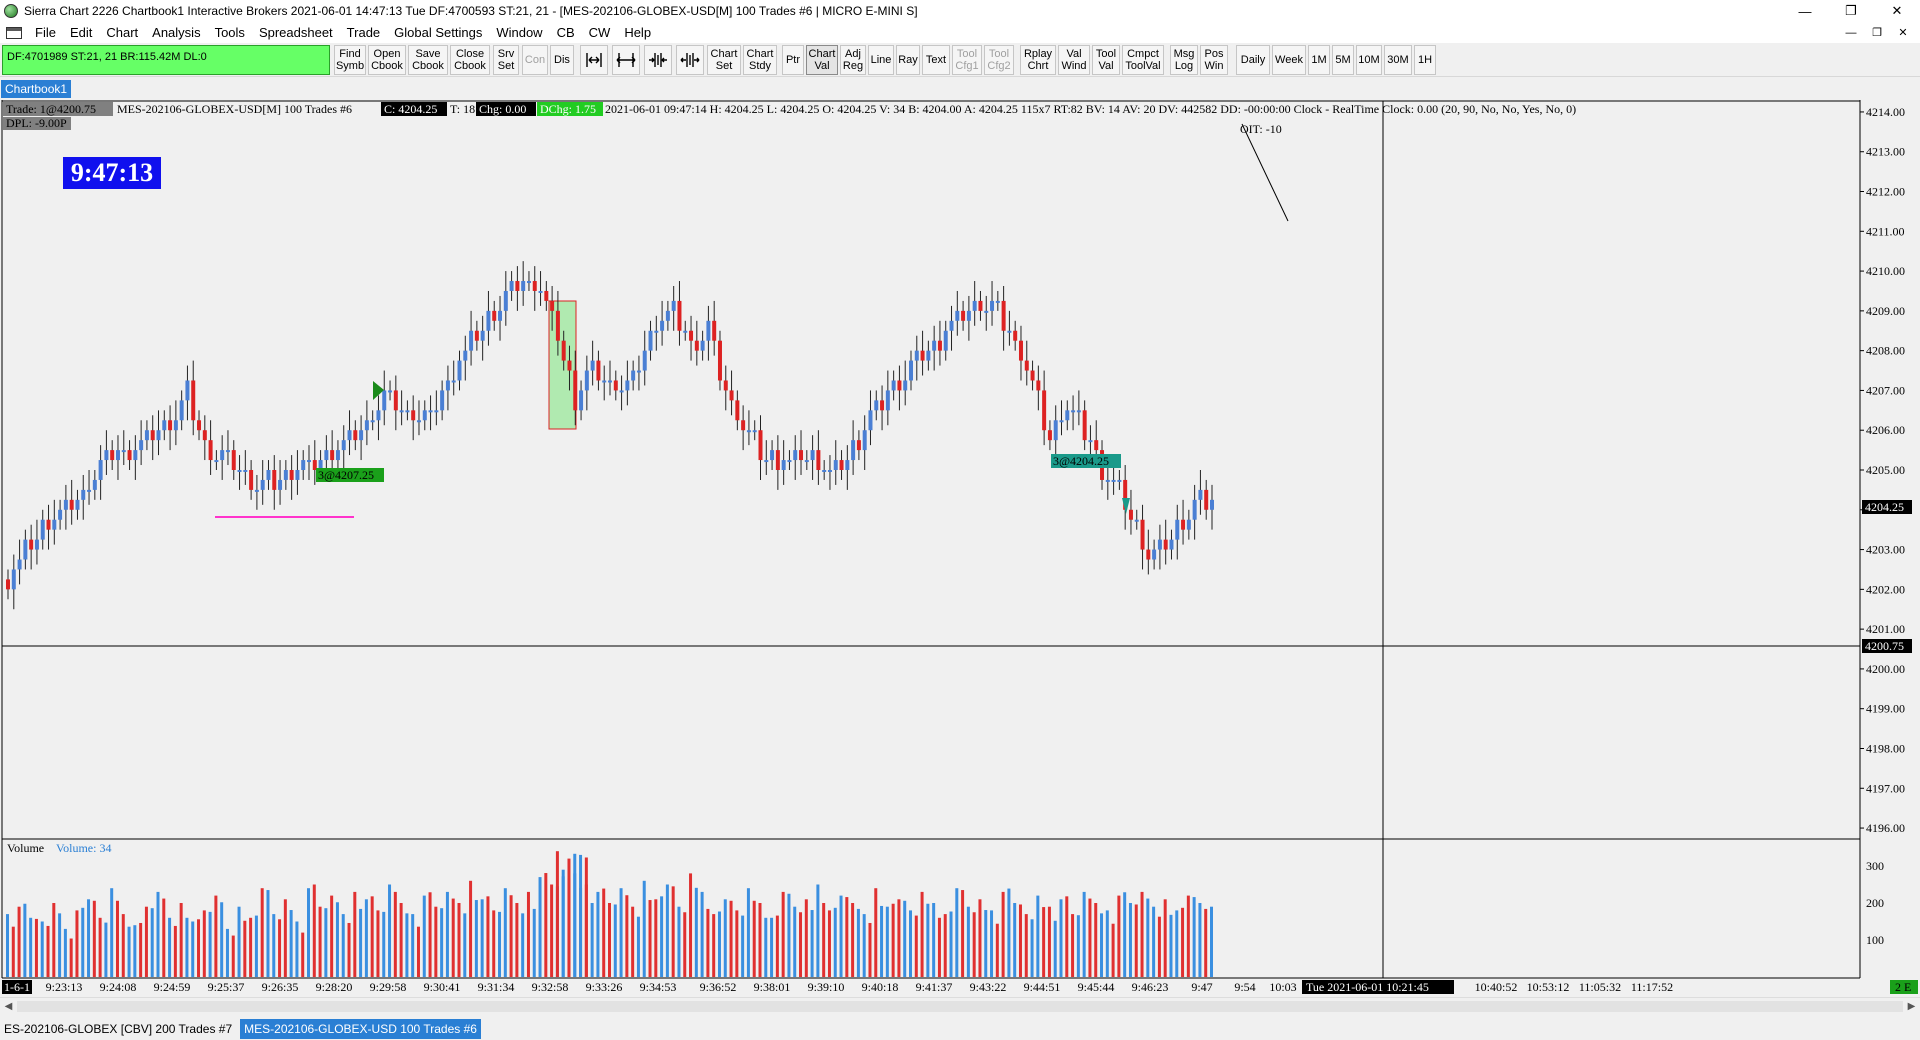  What do you see at coordinates (936, 60) in the screenshot?
I see `text-tool-button: Text` at bounding box center [936, 60].